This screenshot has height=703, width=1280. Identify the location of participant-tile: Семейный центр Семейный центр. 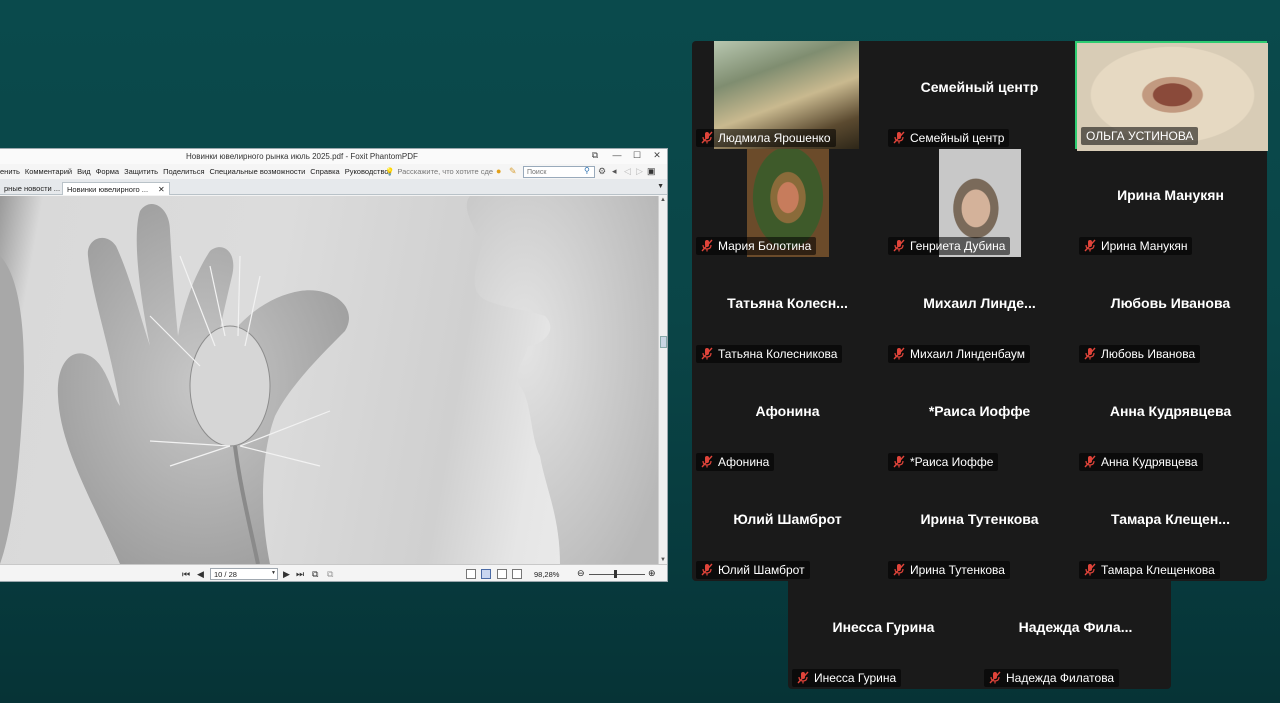
(979, 95).